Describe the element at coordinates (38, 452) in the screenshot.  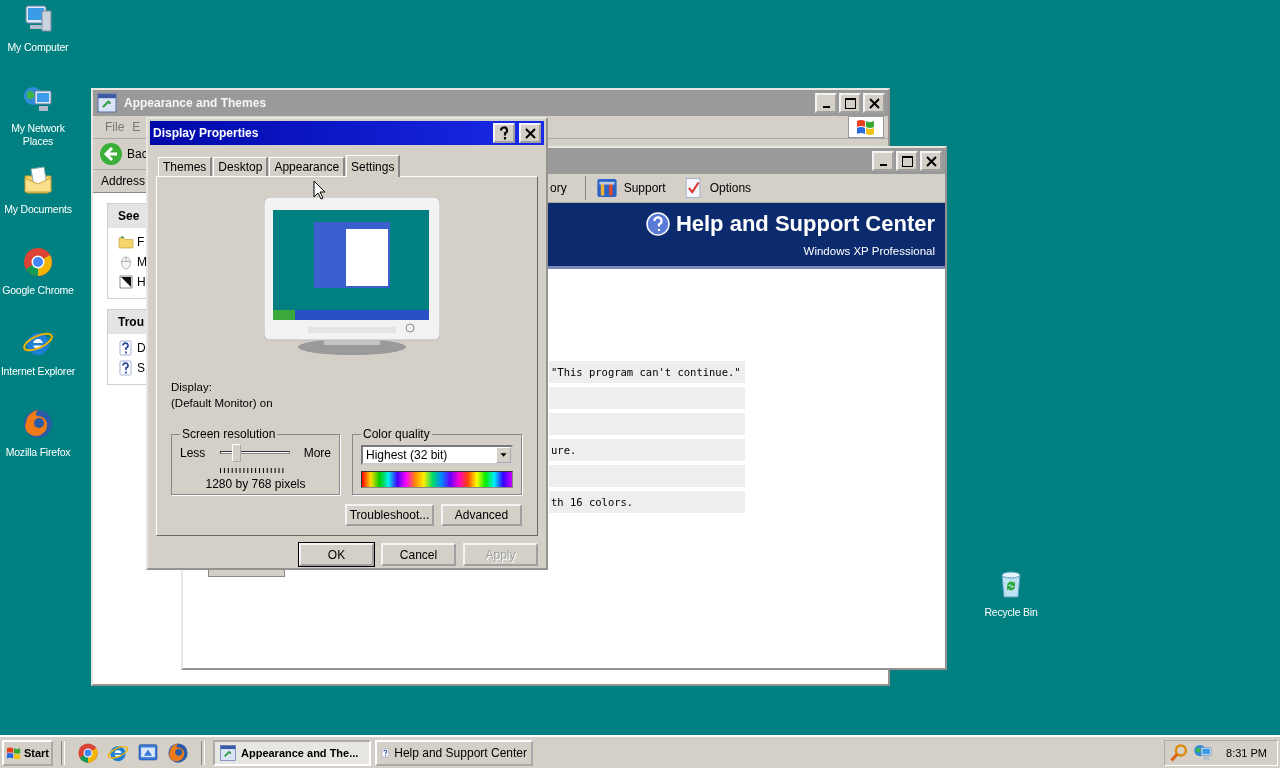
I see `desktop-icon-label: Mozilla Firefox` at that location.